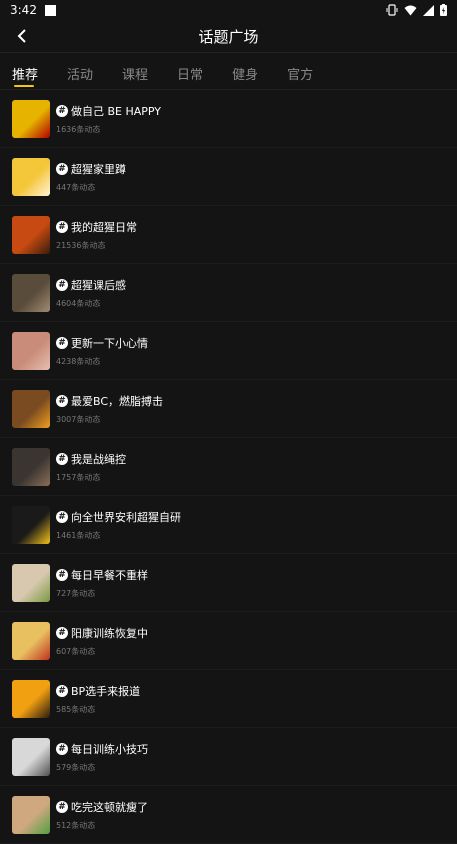 This screenshot has height=844, width=457. I want to click on topic-post-count: 4238条动态, so click(78, 361).